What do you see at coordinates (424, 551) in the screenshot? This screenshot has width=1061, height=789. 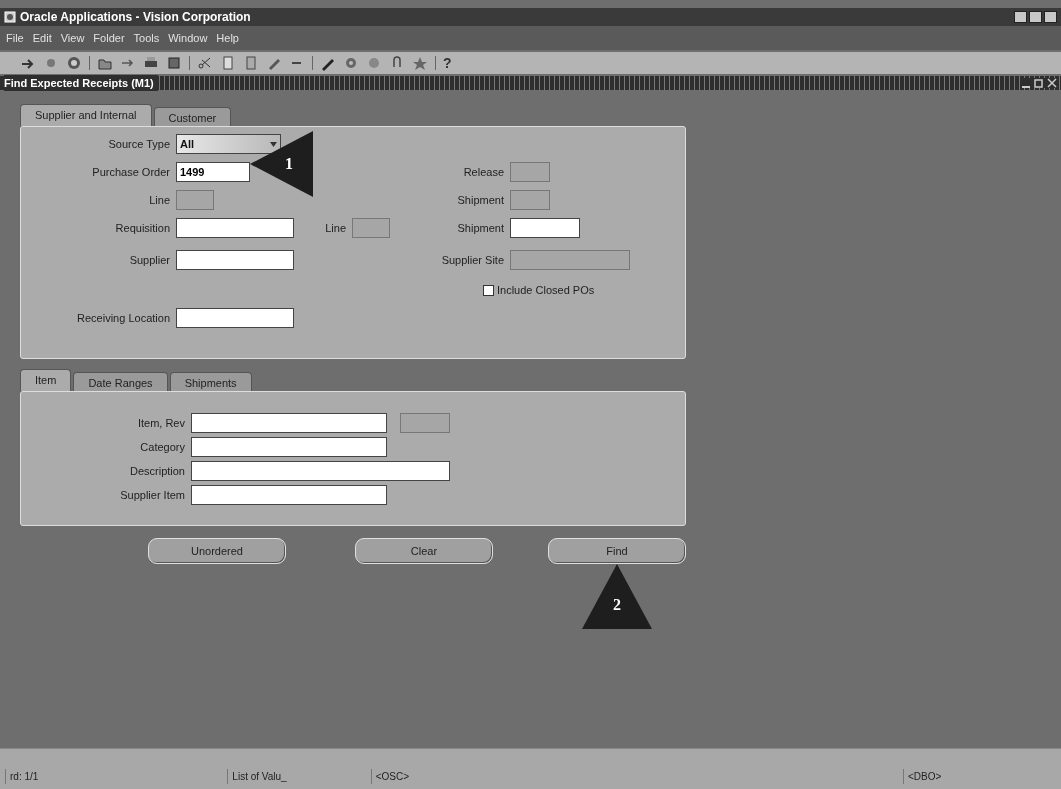 I see `action-button: Clear` at bounding box center [424, 551].